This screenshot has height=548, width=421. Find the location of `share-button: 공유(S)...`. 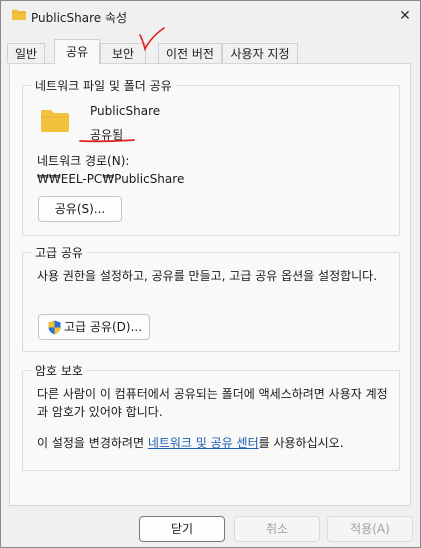

share-button: 공유(S)... is located at coordinates (80, 209).